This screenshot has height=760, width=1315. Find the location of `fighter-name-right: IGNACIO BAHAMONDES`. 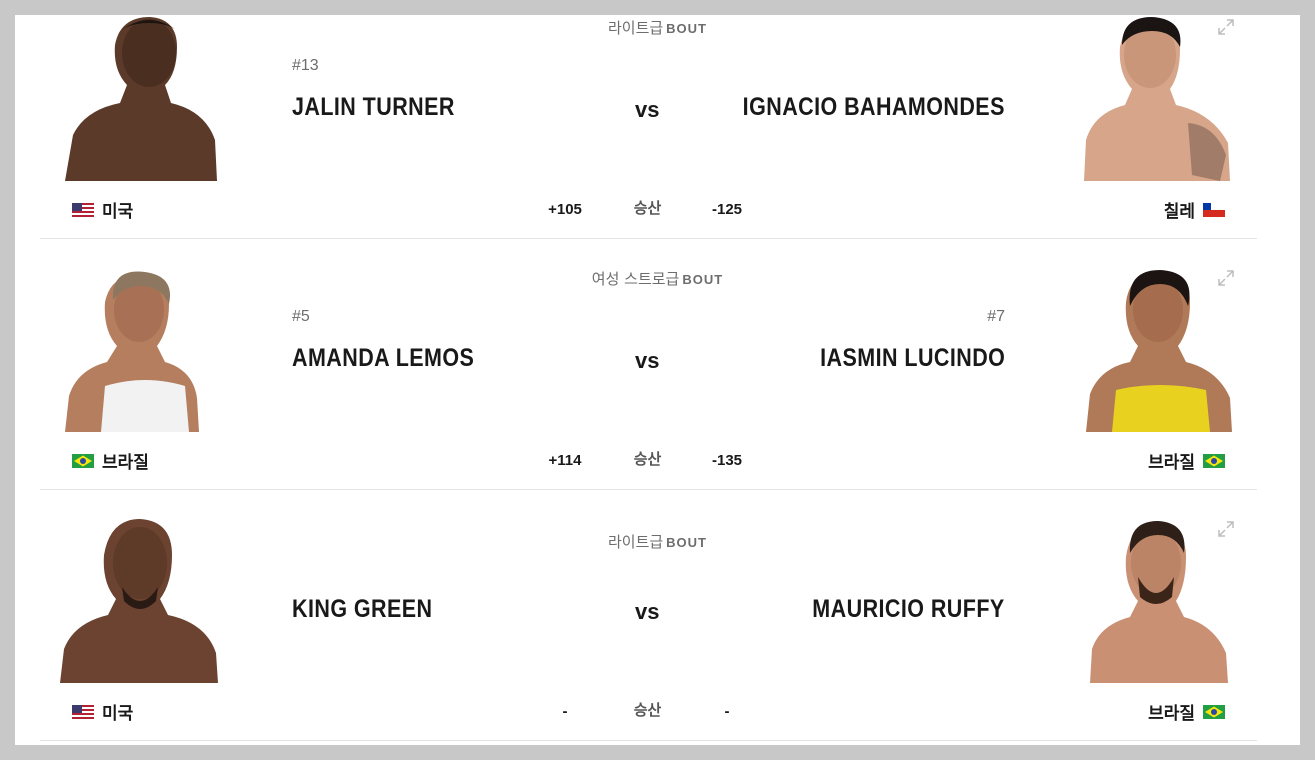

fighter-name-right: IGNACIO BAHAMONDES is located at coordinates (874, 107).